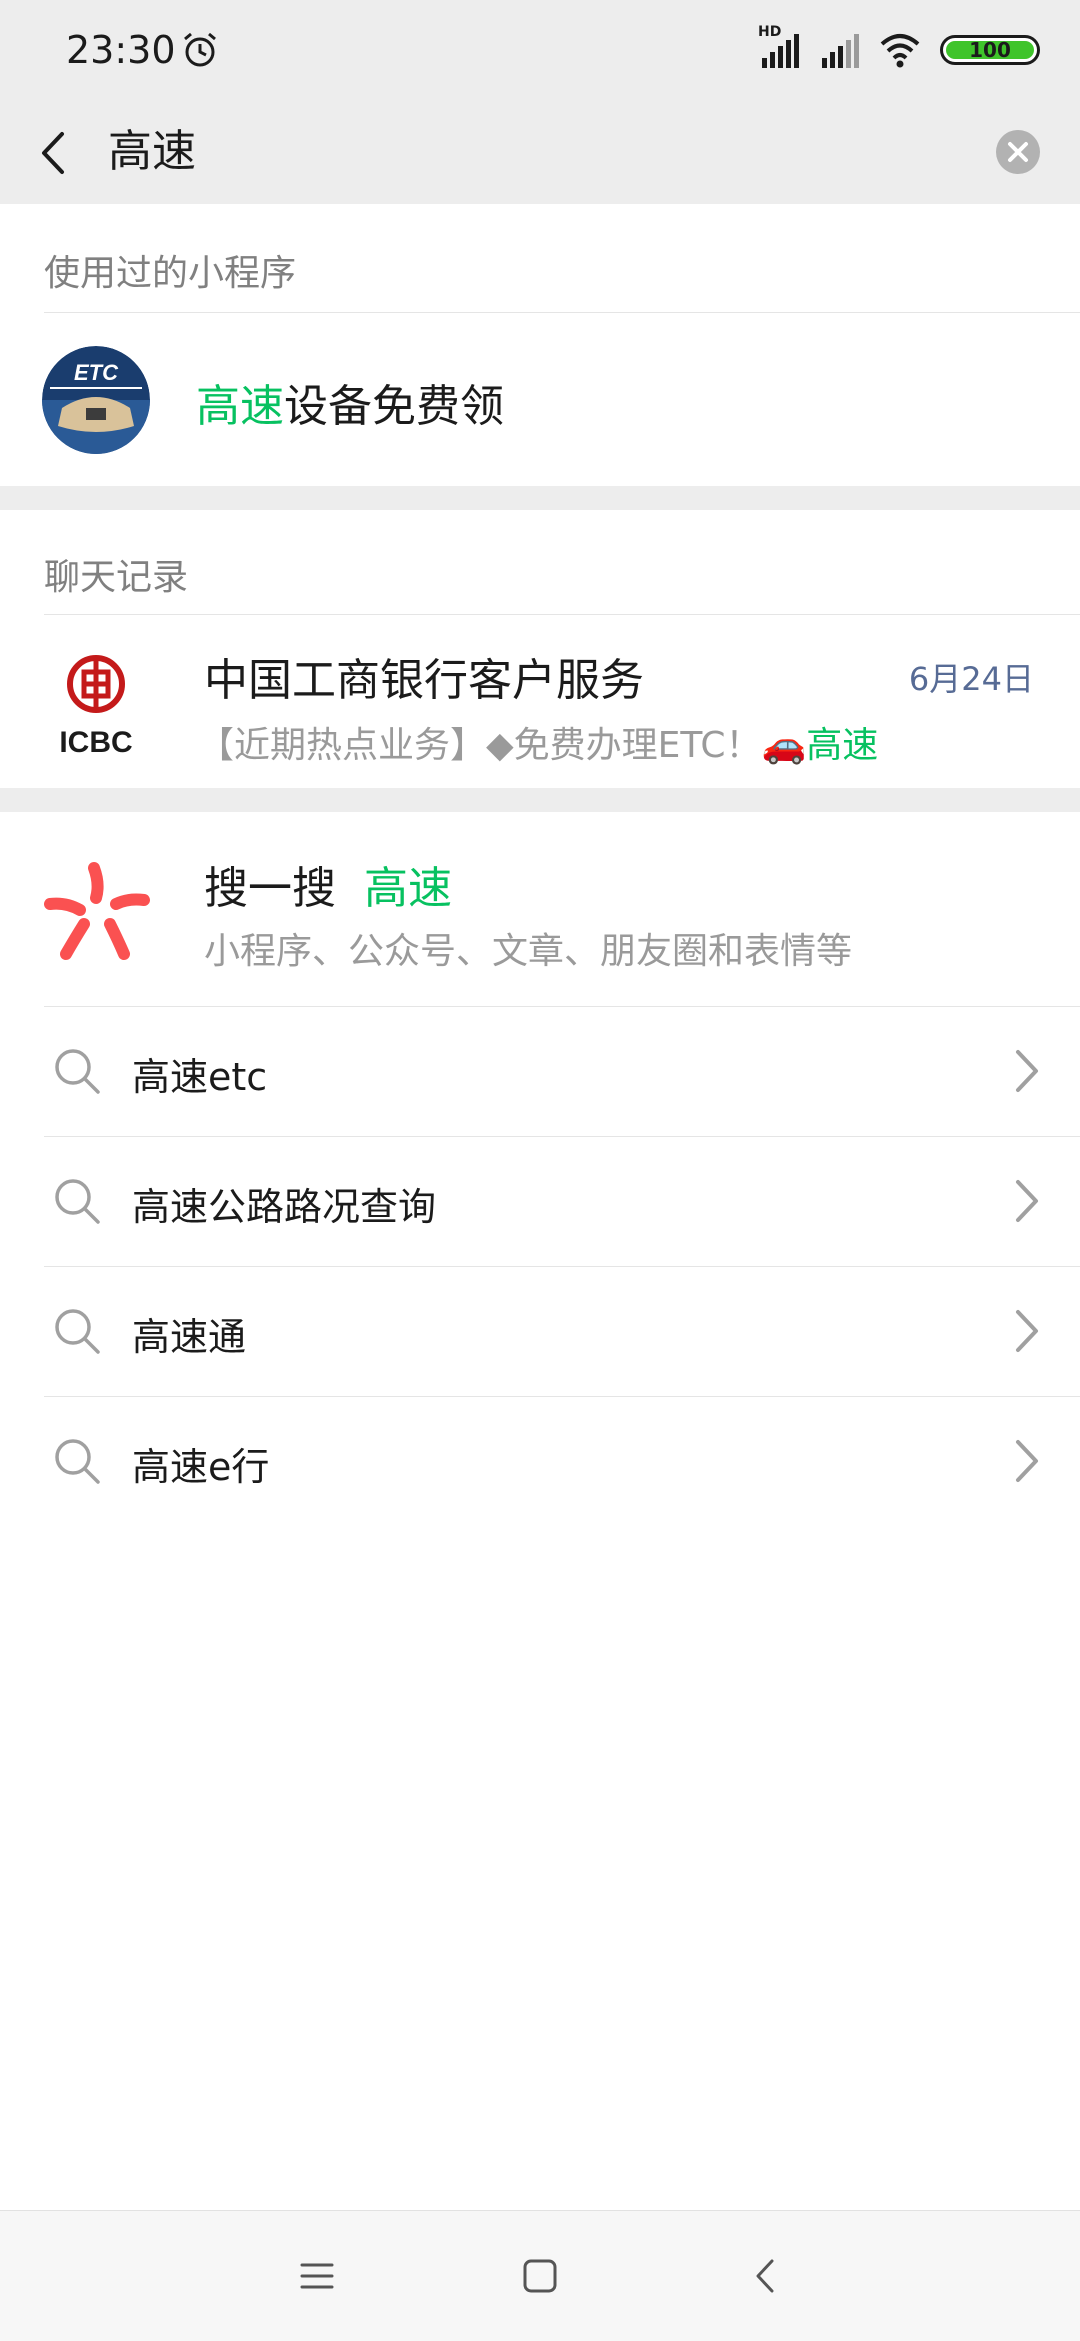  I want to click on chat-date: 6月24日, so click(971, 679).